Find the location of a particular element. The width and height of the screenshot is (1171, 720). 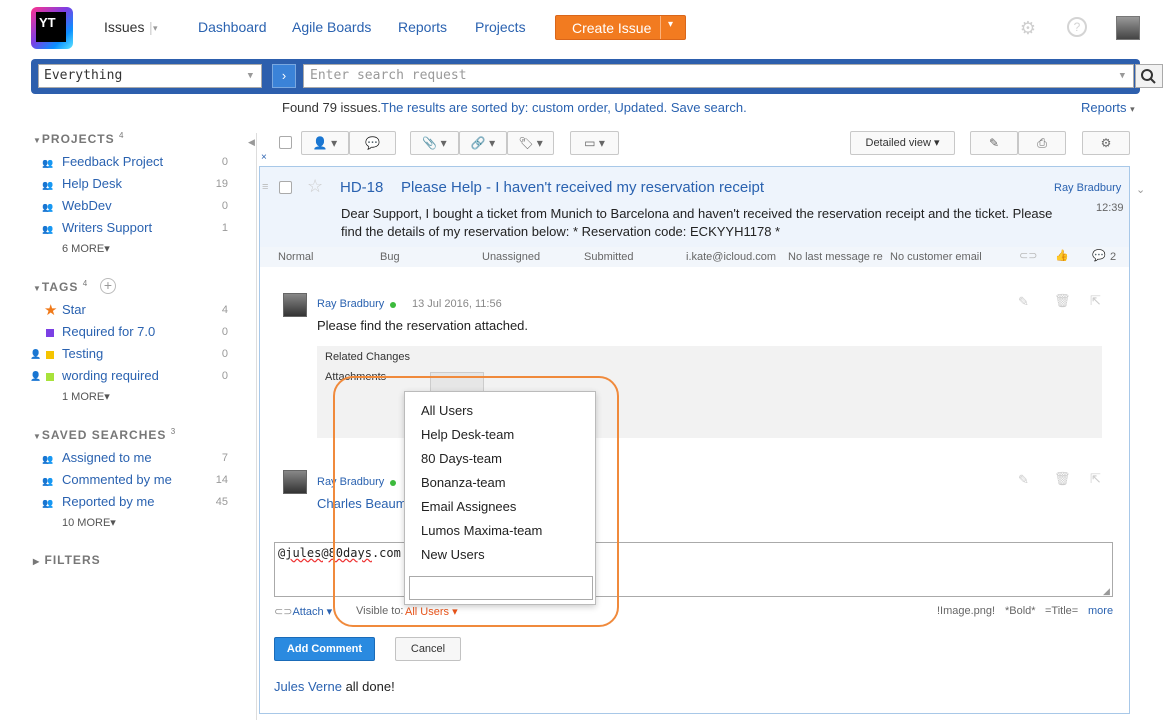

state-field: Submitted is located at coordinates (609, 257).